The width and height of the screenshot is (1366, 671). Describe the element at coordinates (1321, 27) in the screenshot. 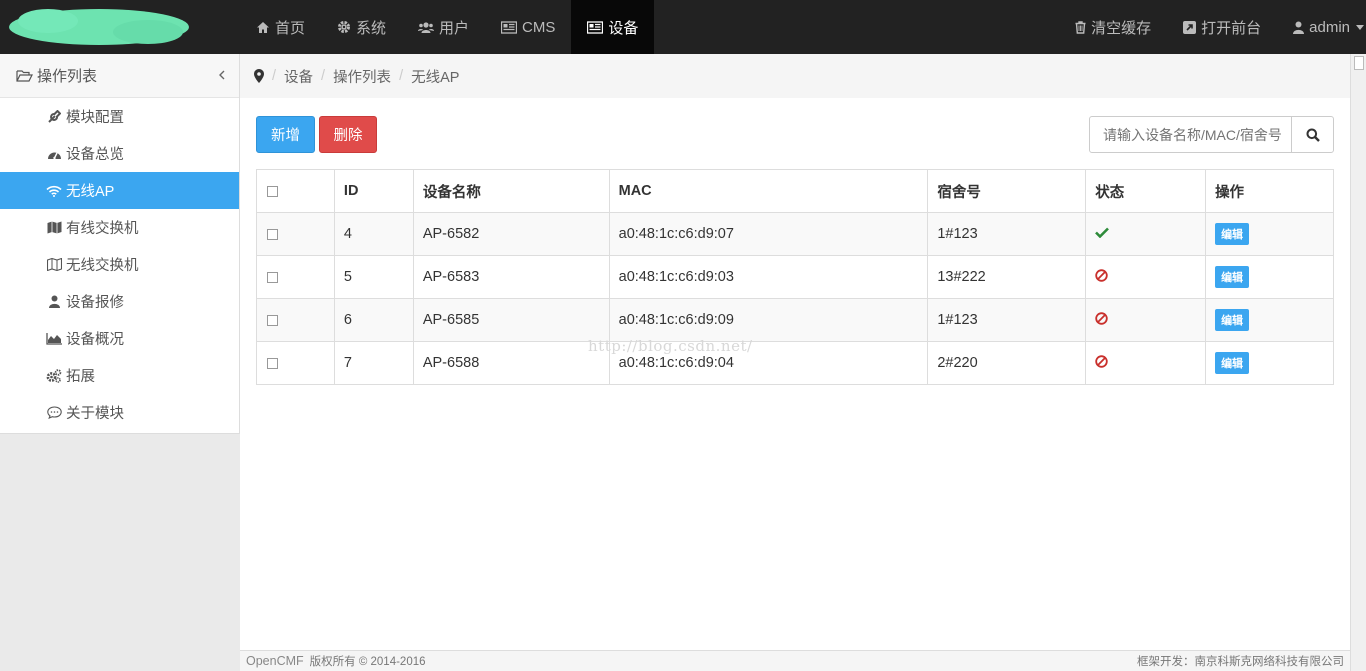

I see `admin-menu: admin` at that location.